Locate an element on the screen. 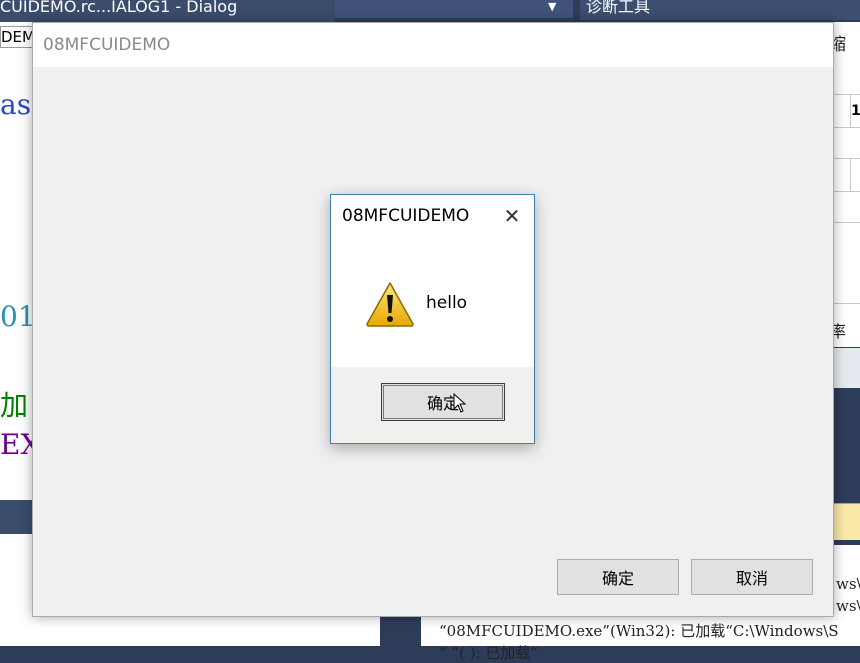 This screenshot has height=663, width=860. message-box-title-bar: 08MFCUIDEMO ✕ is located at coordinates (432, 217).